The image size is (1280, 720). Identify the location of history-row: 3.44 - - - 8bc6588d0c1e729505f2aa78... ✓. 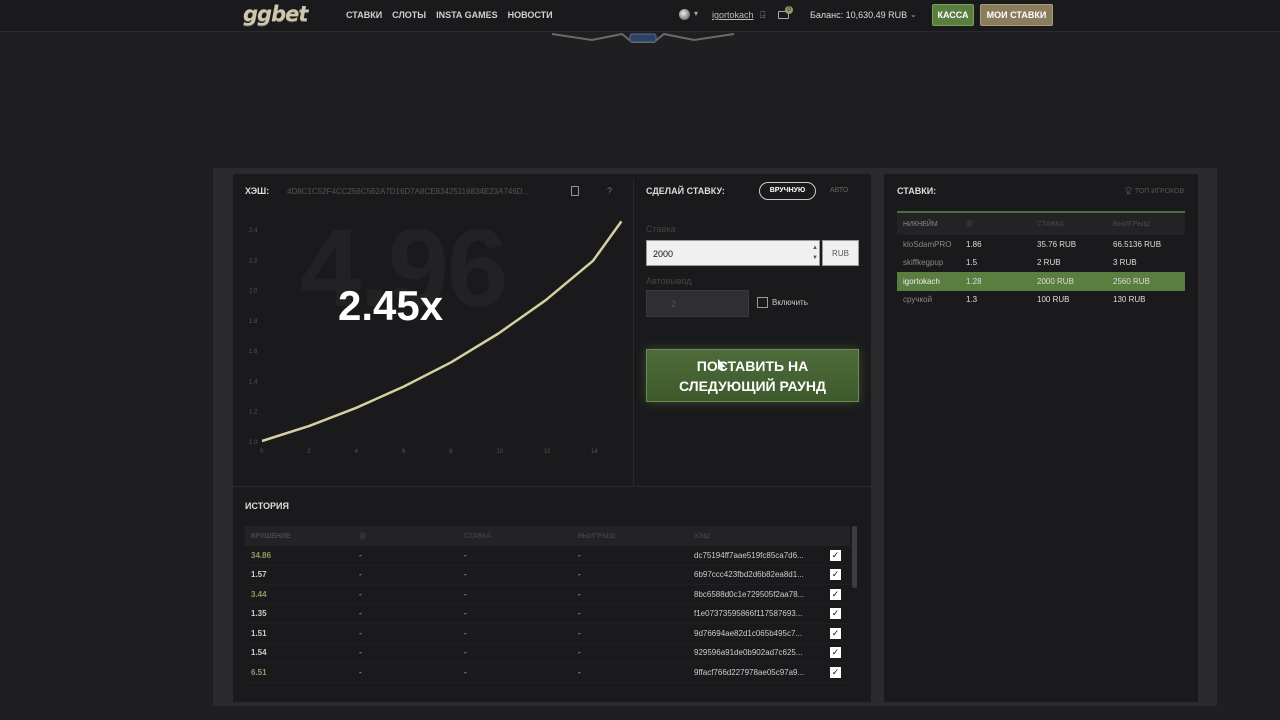
(547, 595).